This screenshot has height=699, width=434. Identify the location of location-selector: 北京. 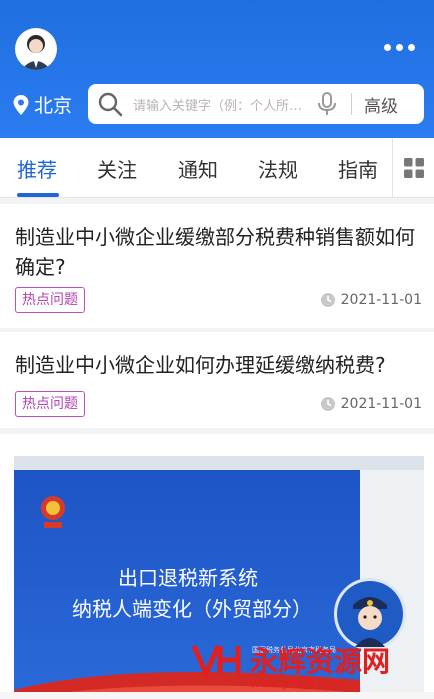
(42, 104).